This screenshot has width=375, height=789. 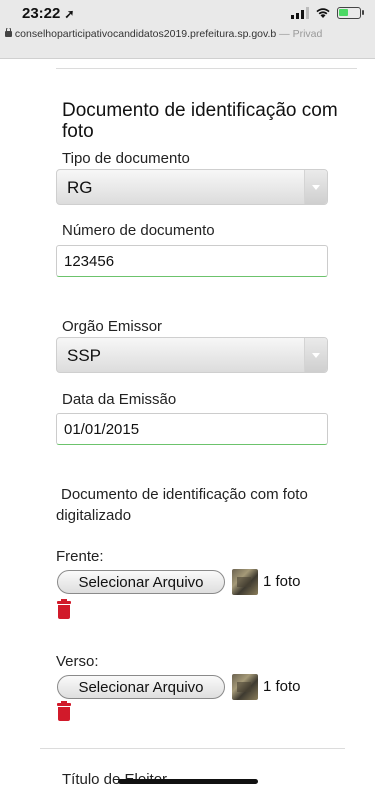 I want to click on issuer-label: Orgão Emissor, so click(x=112, y=326).